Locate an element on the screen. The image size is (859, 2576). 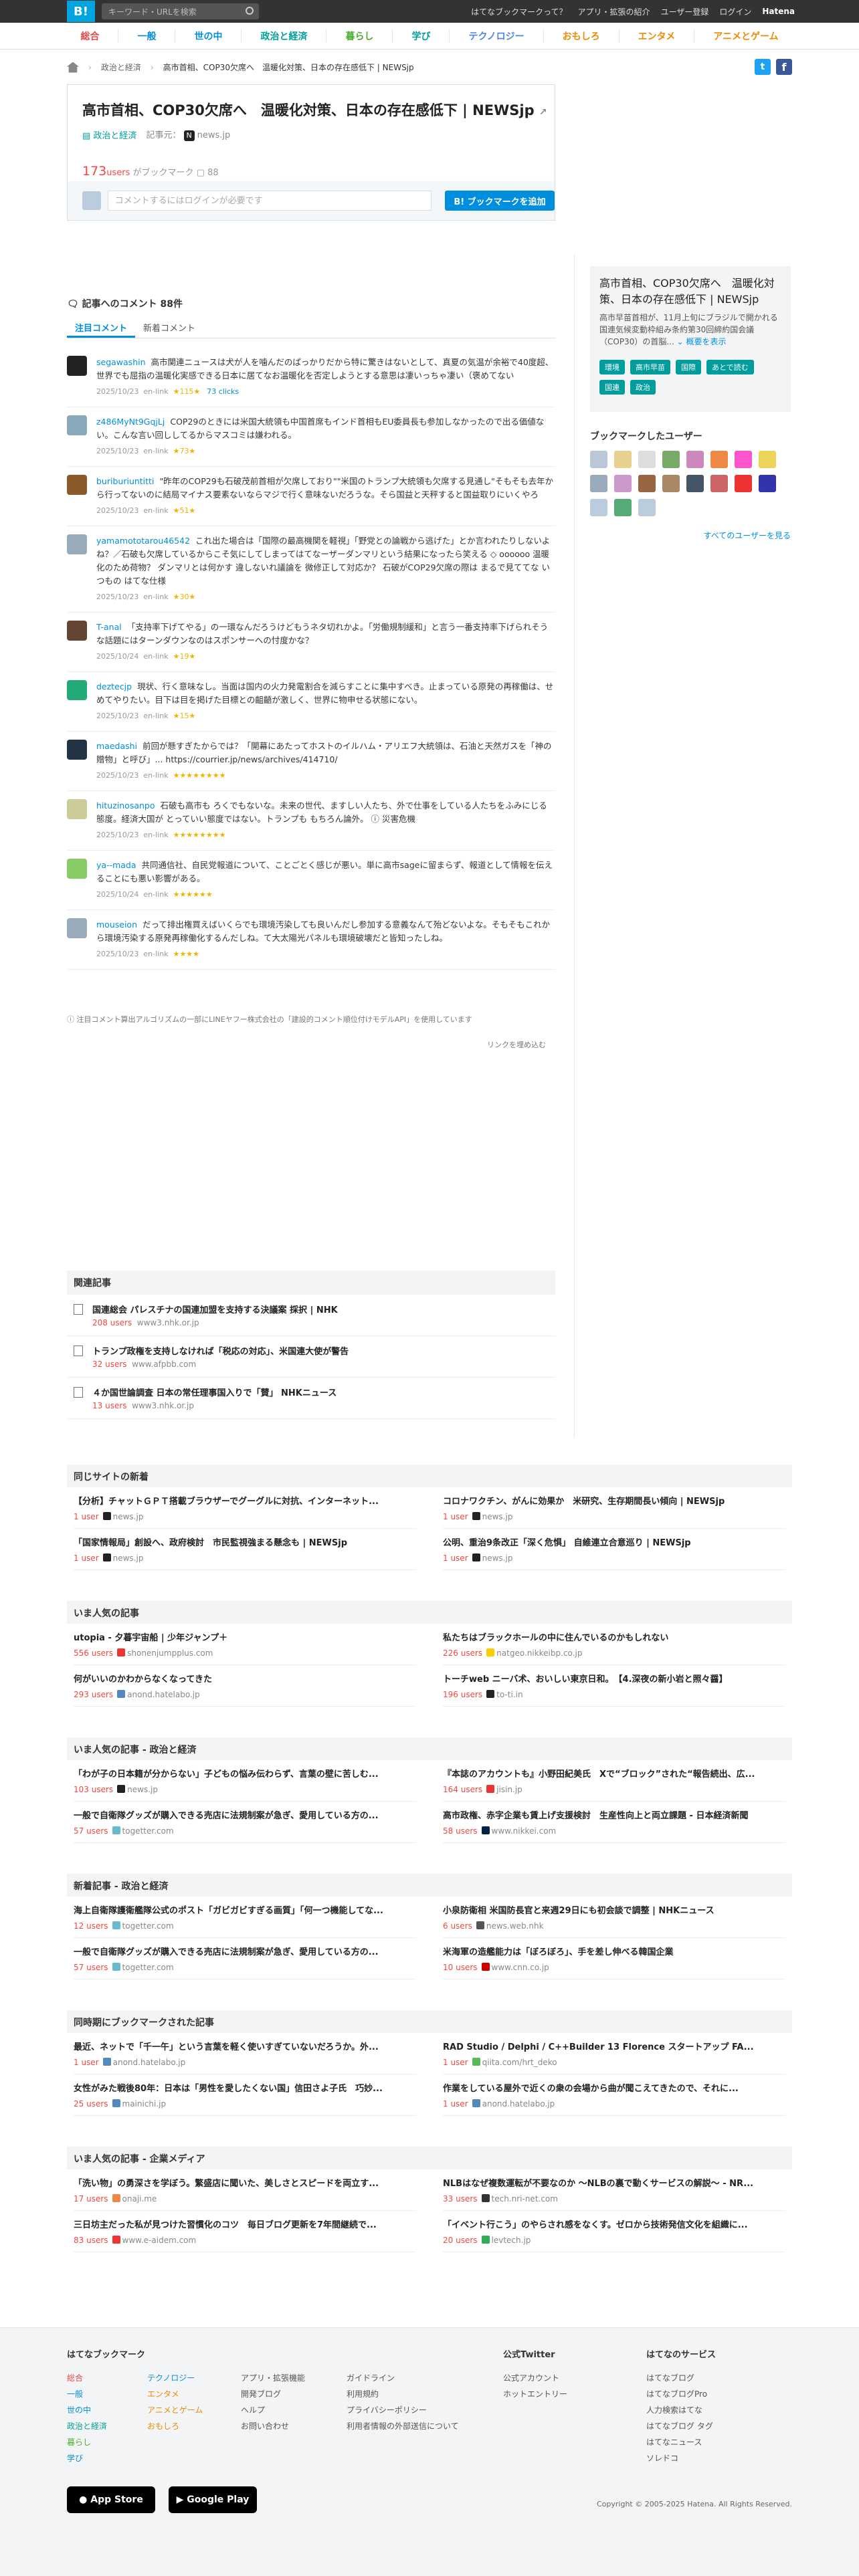
category-economics: 政治と経済 is located at coordinates (284, 36).